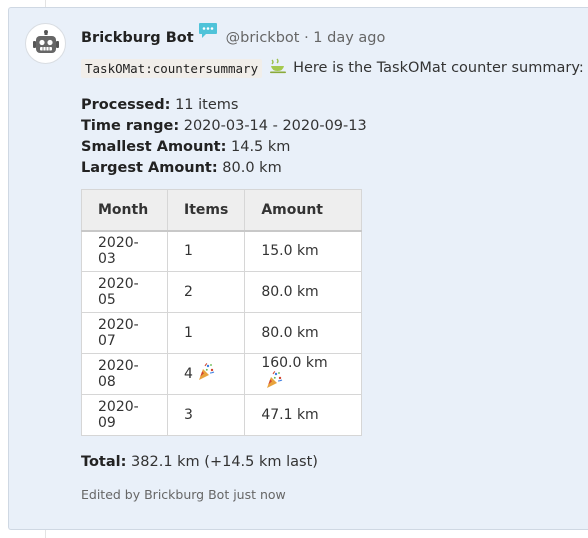 This screenshot has width=588, height=538. Describe the element at coordinates (275, 126) in the screenshot. I see `stat-value: 2020-03-14 - 2020-09-13` at that location.